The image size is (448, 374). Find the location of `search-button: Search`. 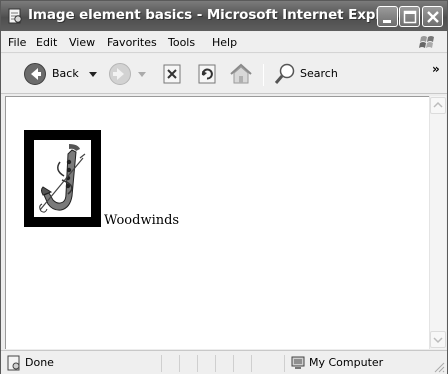

search-button: Search is located at coordinates (308, 74).